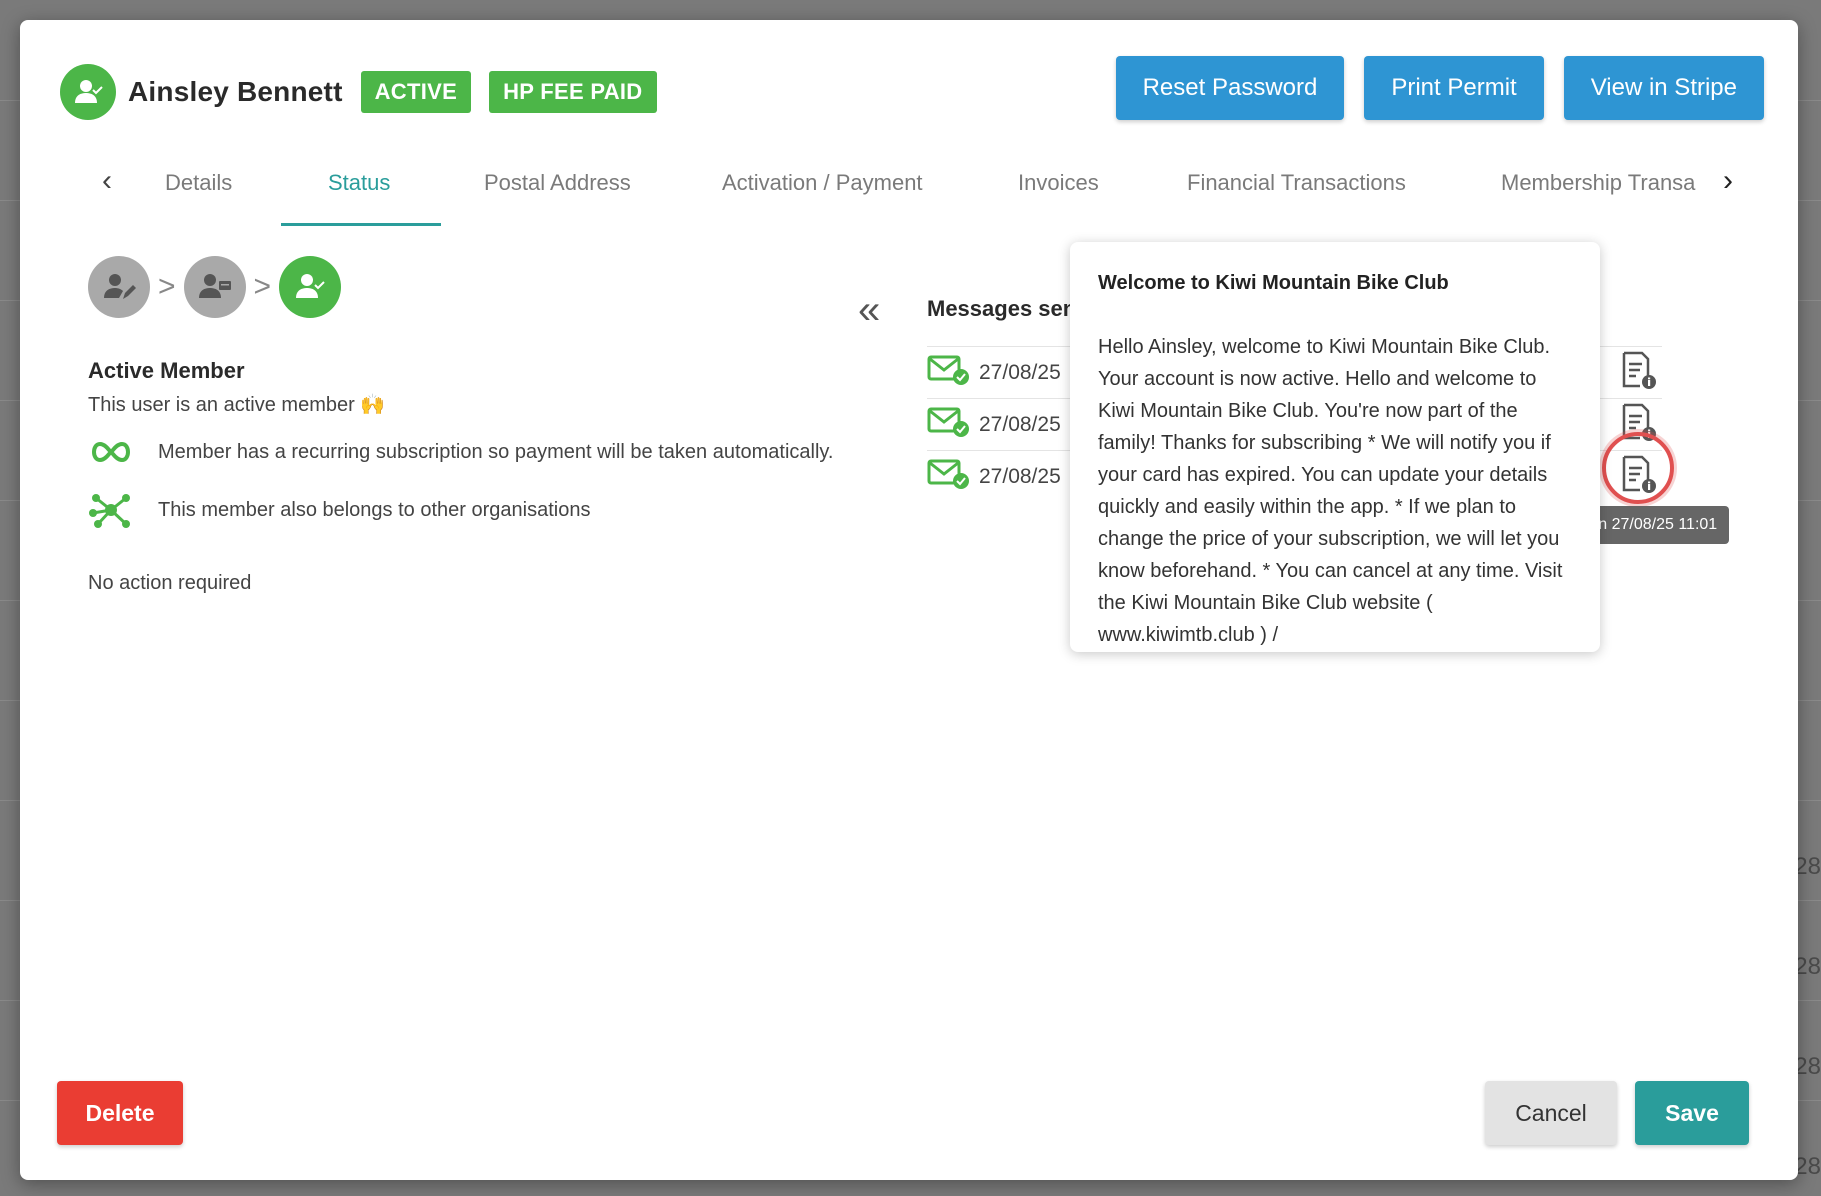 This screenshot has height=1196, width=1821. What do you see at coordinates (119, 287) in the screenshot?
I see `user-edit-icon` at bounding box center [119, 287].